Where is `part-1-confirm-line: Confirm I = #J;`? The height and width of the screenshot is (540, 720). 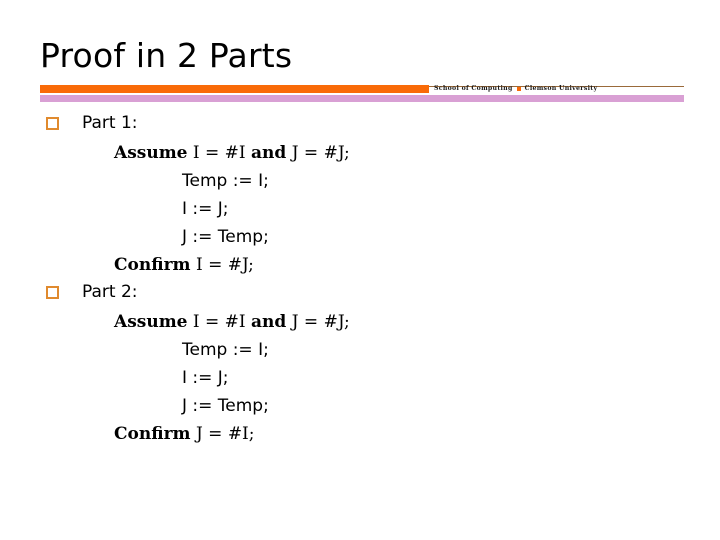 part-1-confirm-line: Confirm I = #J; is located at coordinates (360, 265).